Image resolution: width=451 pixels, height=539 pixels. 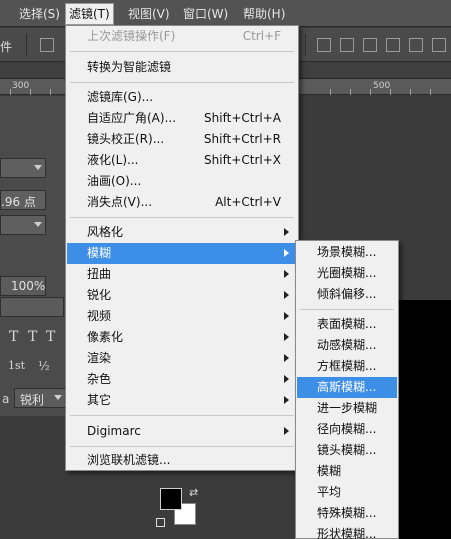 I want to click on submenu-item-average: 平均, so click(x=347, y=492).